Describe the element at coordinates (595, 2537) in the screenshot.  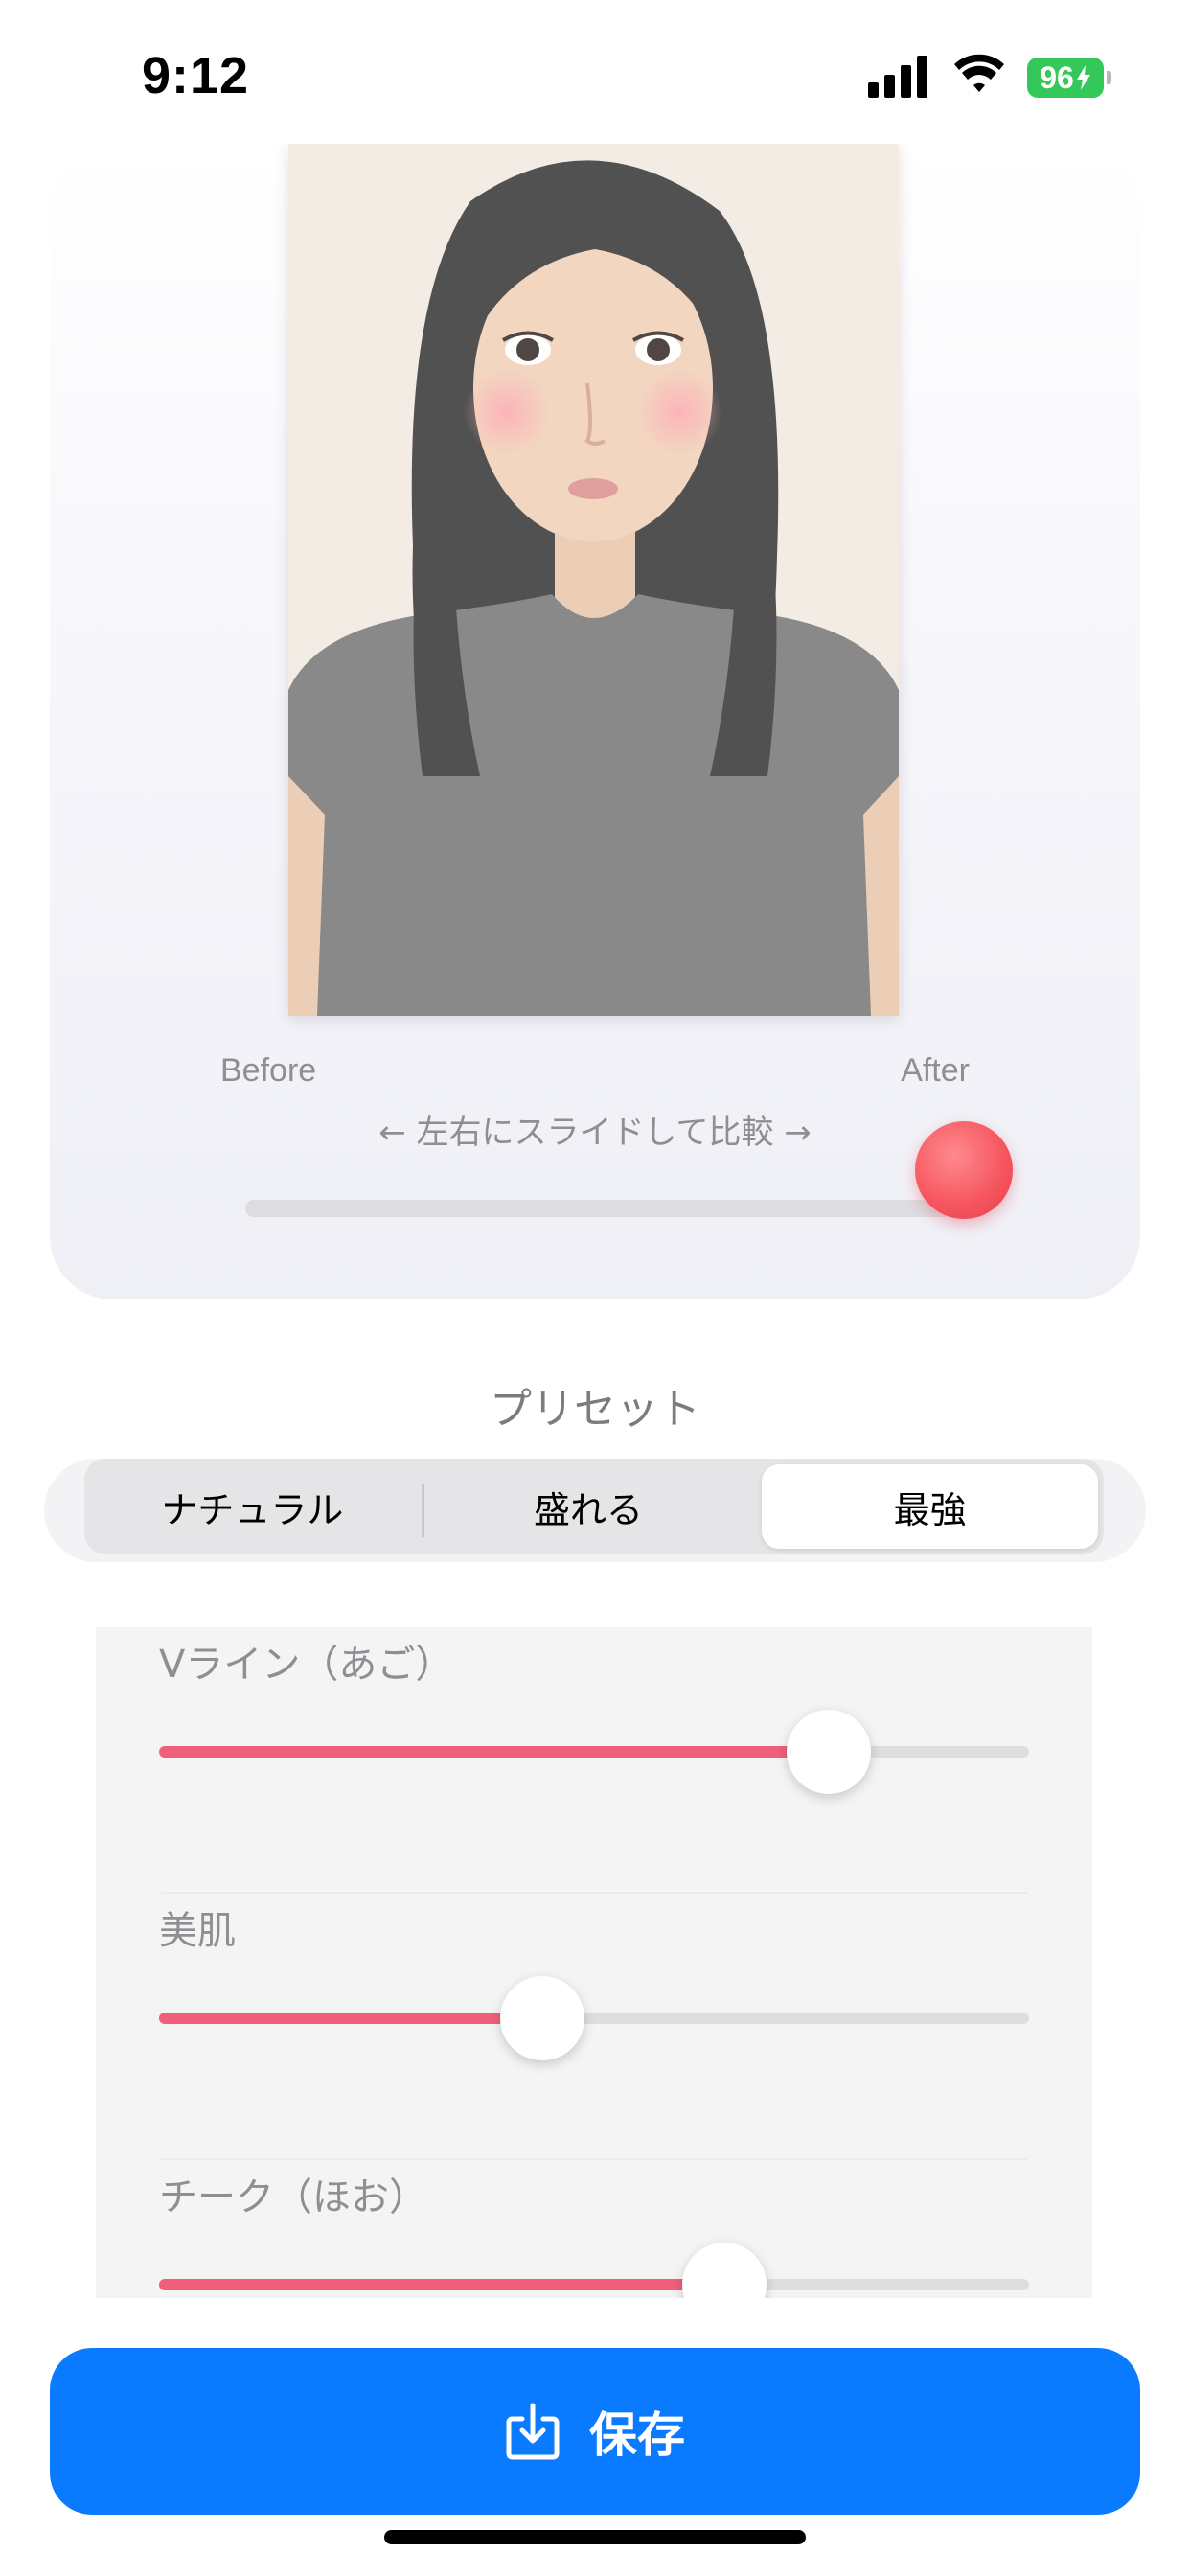
I see `home-indicator` at that location.